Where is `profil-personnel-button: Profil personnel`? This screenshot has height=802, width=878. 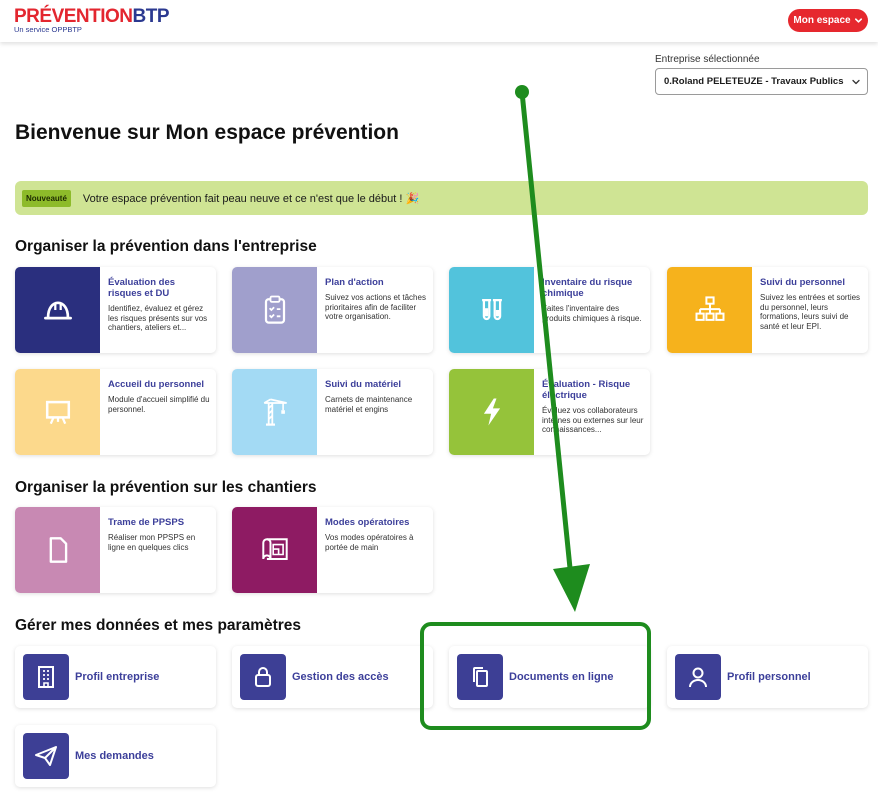 profil-personnel-button: Profil personnel is located at coordinates (767, 677).